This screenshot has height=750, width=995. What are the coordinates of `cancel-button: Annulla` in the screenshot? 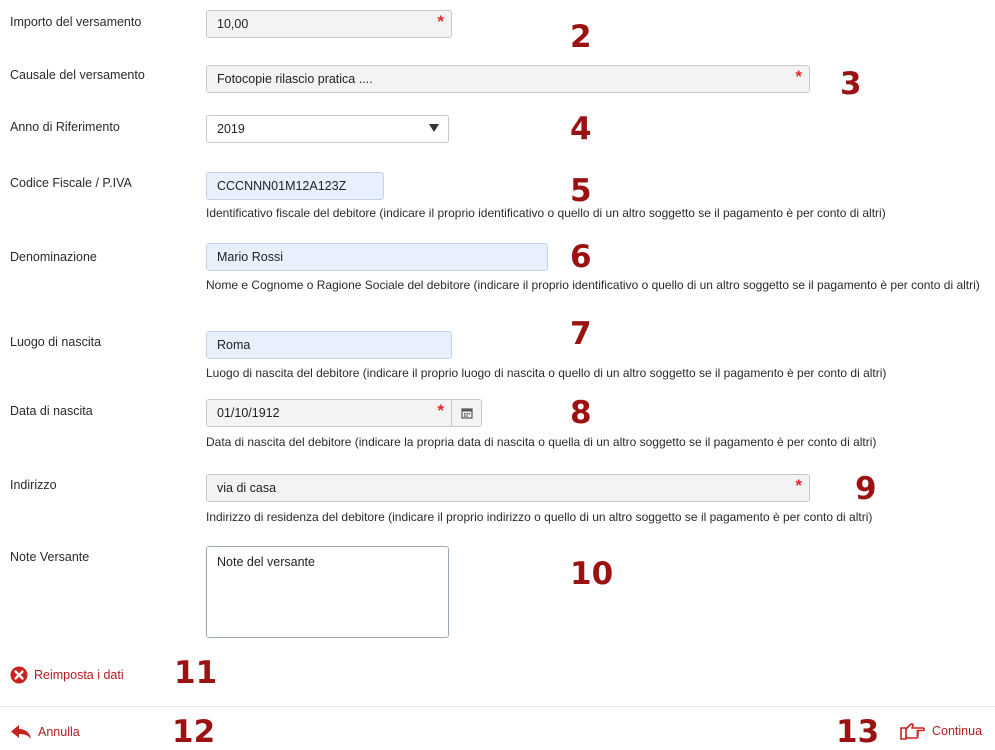 It's located at (45, 732).